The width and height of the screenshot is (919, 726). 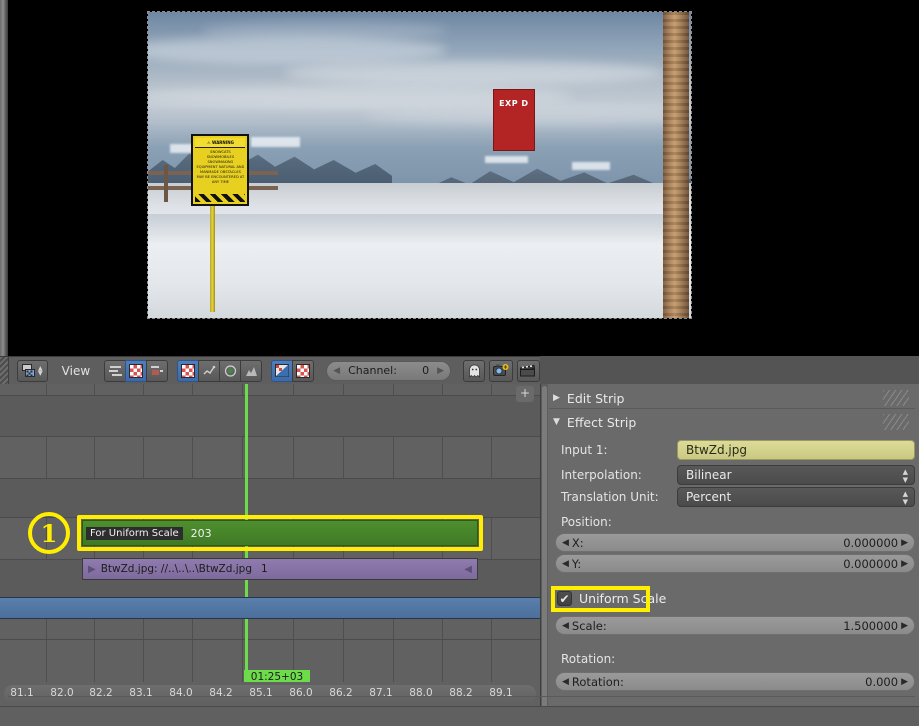 I want to click on timeline-footer, so click(x=270, y=716).